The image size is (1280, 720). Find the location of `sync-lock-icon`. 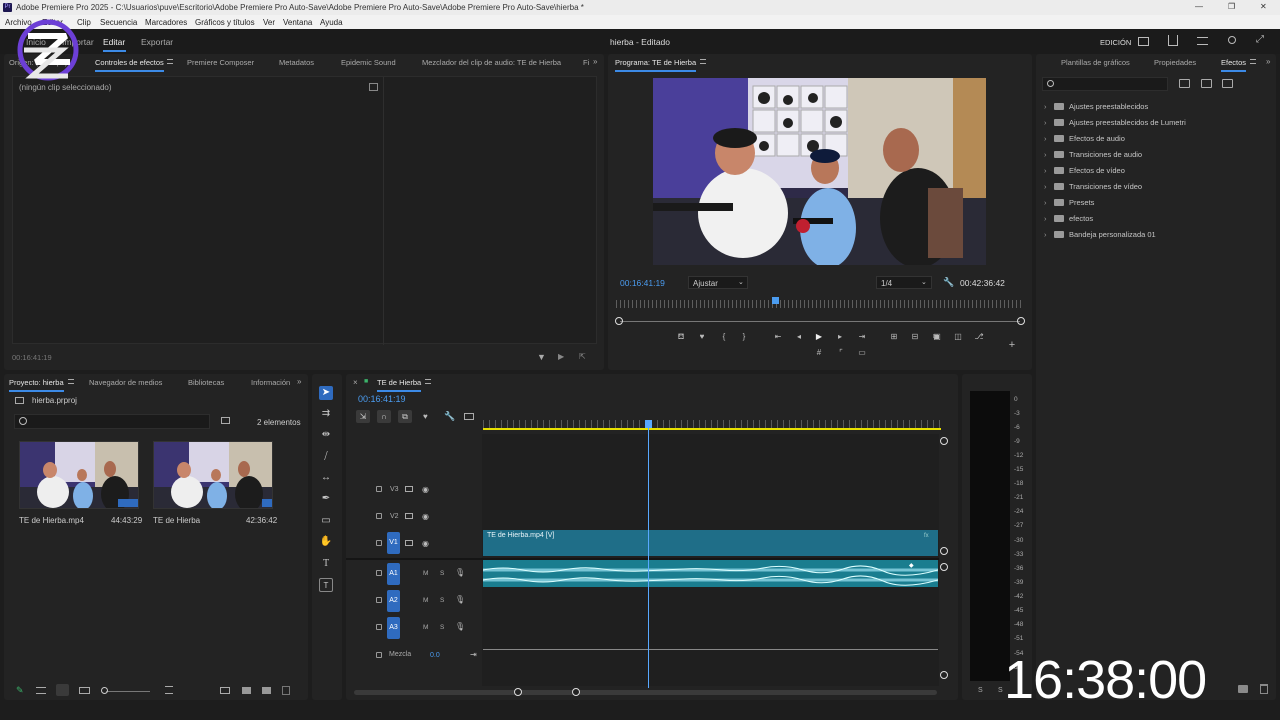

sync-lock-icon is located at coordinates (409, 543).